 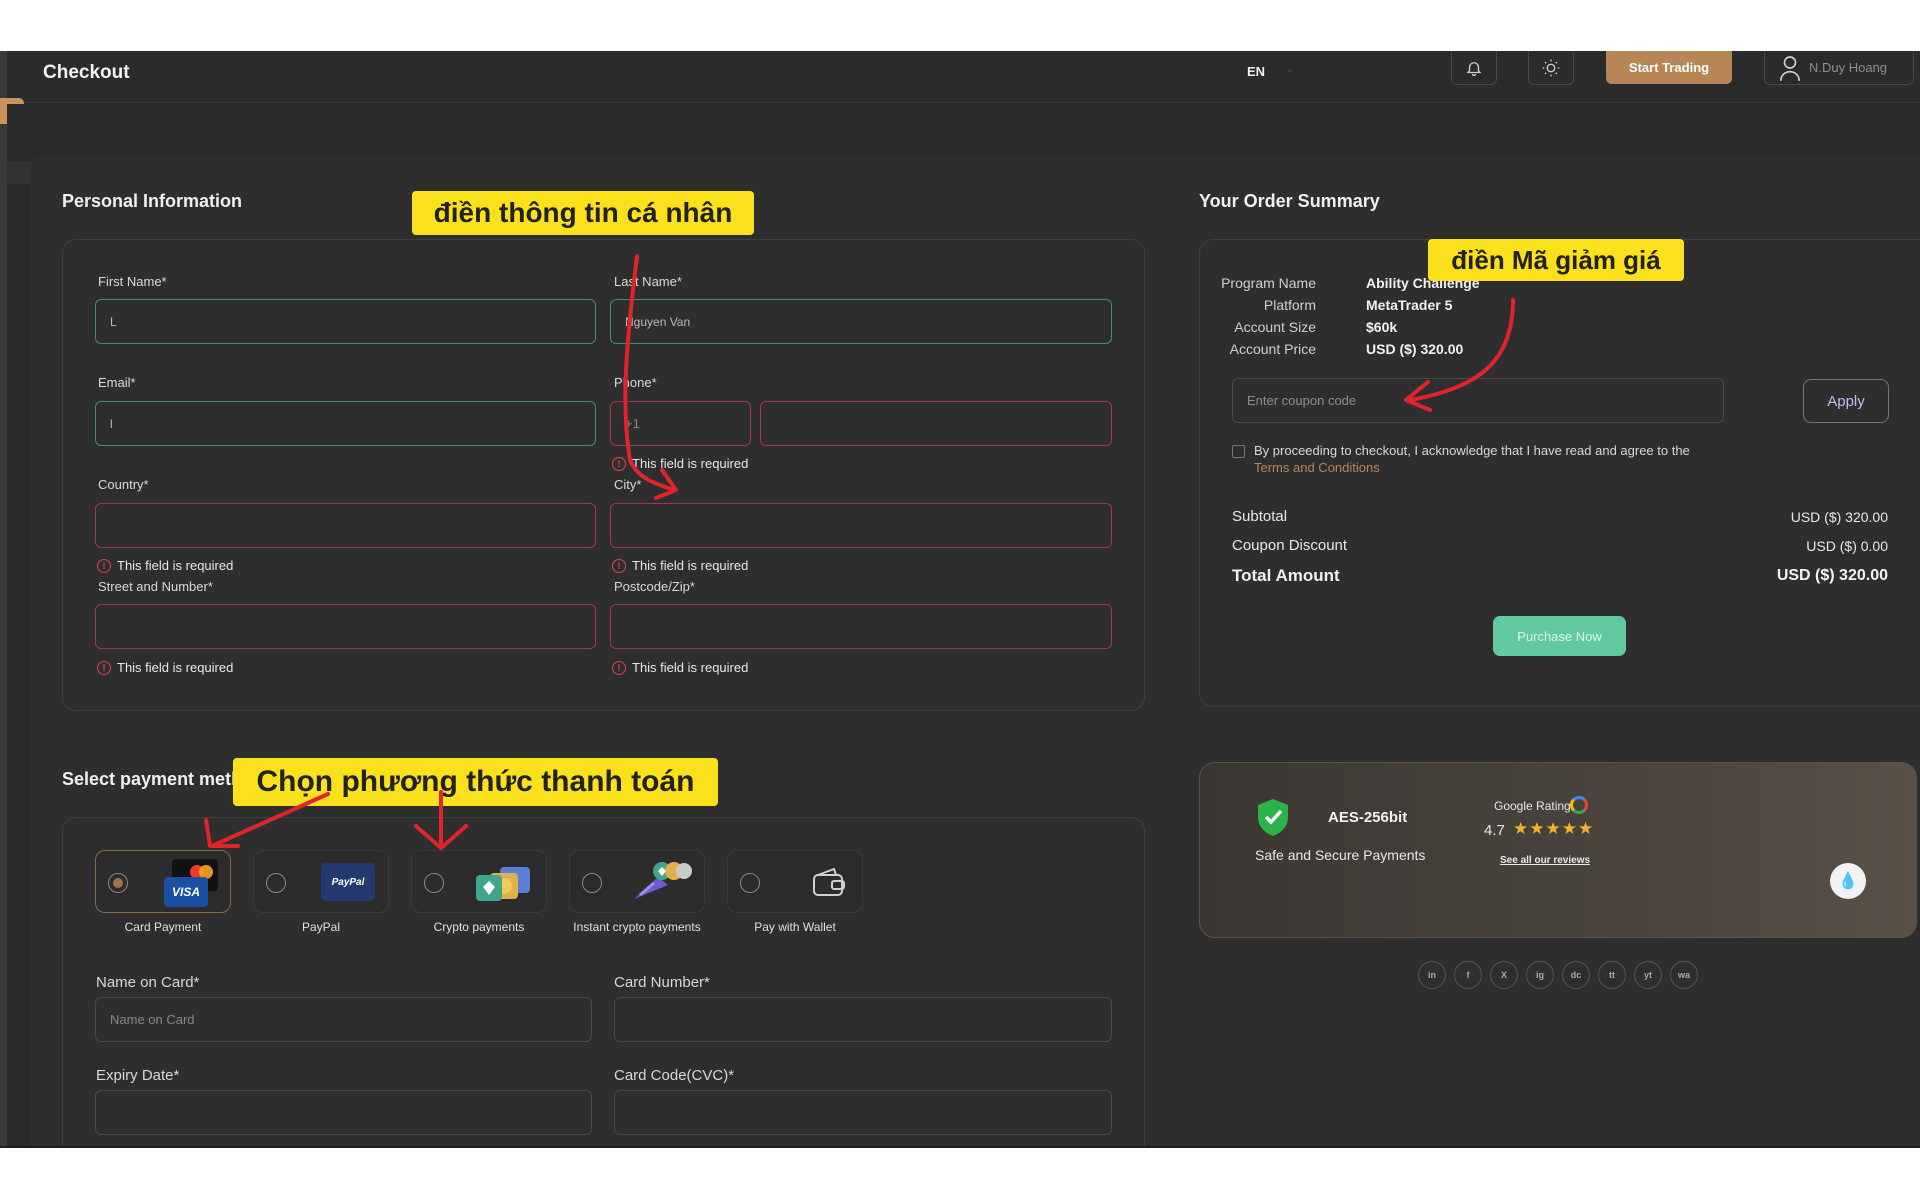 What do you see at coordinates (270, 820) in the screenshot?
I see `arrow-to-card` at bounding box center [270, 820].